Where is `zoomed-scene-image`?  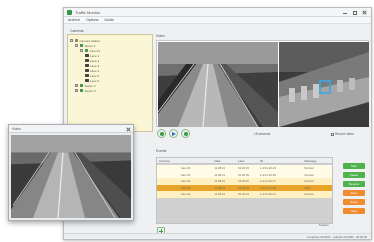 zoomed-scene-image is located at coordinates (324, 84).